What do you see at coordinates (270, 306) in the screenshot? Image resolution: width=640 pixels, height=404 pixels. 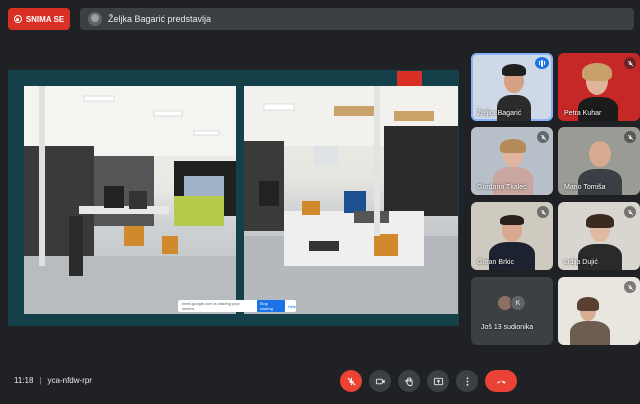 I see `stop-sharing-button: Stop sharing` at bounding box center [270, 306].